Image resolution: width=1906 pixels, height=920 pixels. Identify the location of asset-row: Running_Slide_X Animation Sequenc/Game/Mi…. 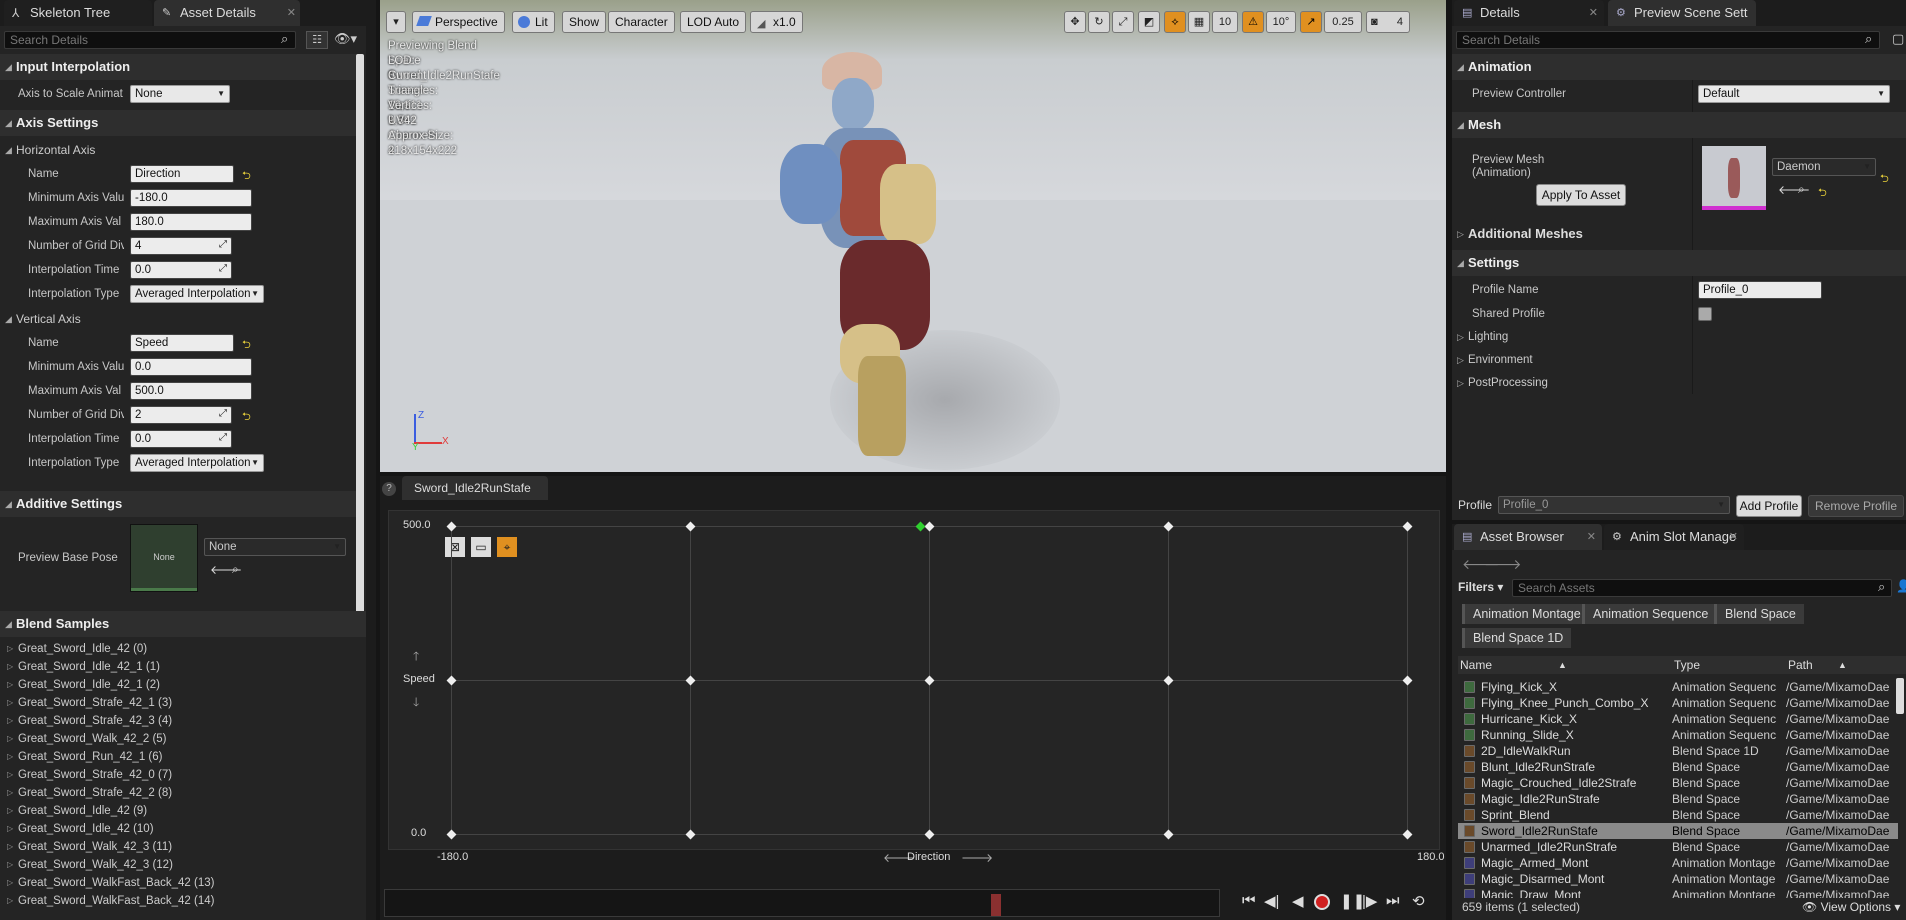
(1678, 735).